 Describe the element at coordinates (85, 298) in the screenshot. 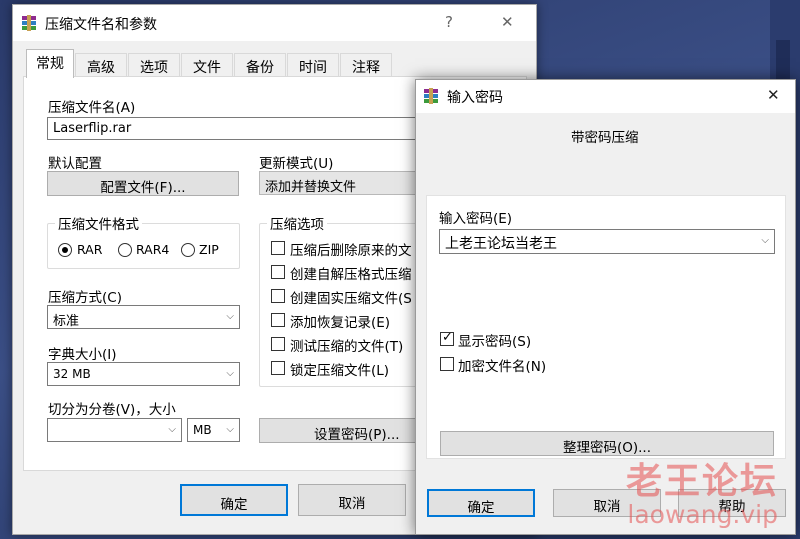

I see `compression-method-label: 压缩方式(C)` at that location.